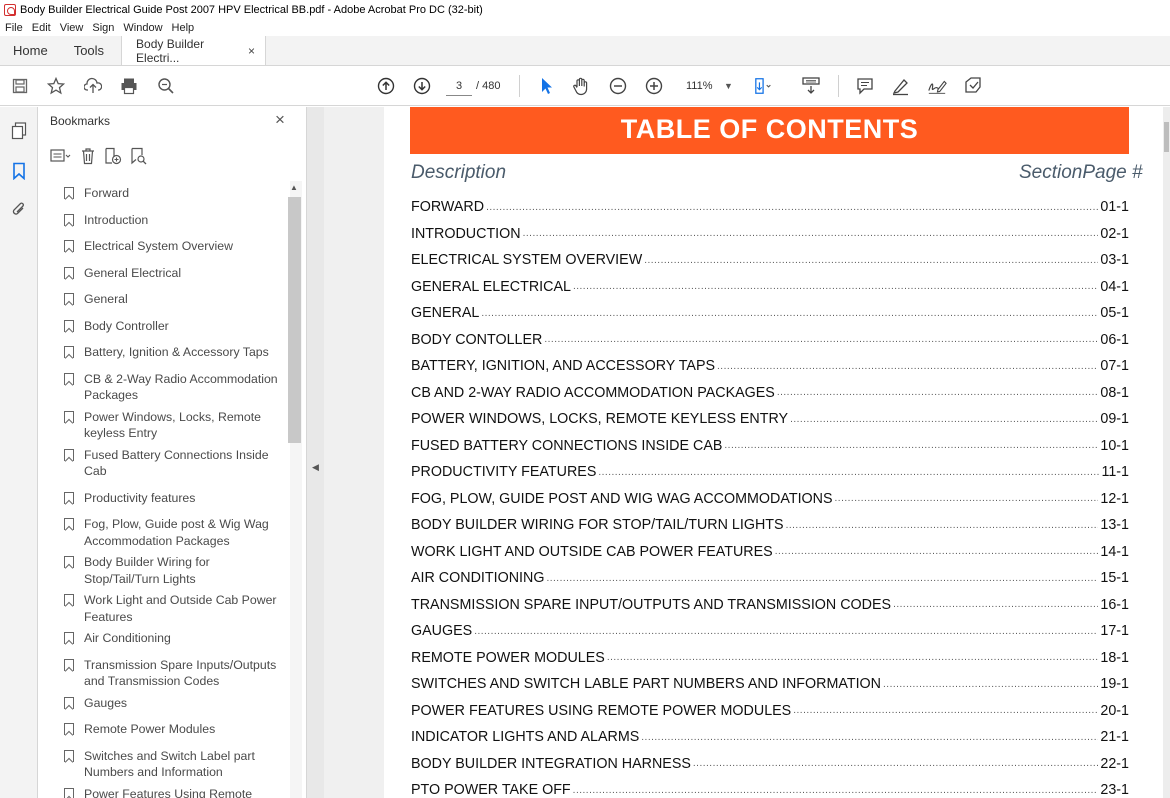 This screenshot has width=1170, height=798. What do you see at coordinates (770, 260) in the screenshot?
I see `toc-entry: ELECTRICAL SYSTEM OVERVIEW 03-1` at bounding box center [770, 260].